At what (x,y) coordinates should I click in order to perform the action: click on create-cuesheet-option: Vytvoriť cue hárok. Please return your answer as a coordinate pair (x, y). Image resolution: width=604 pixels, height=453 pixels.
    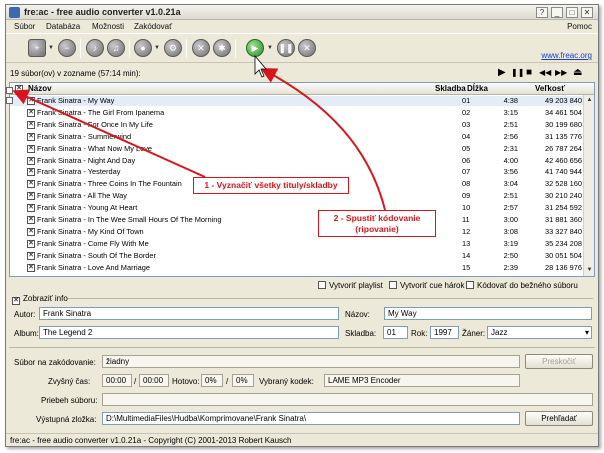
    Looking at the image, I should click on (427, 285).